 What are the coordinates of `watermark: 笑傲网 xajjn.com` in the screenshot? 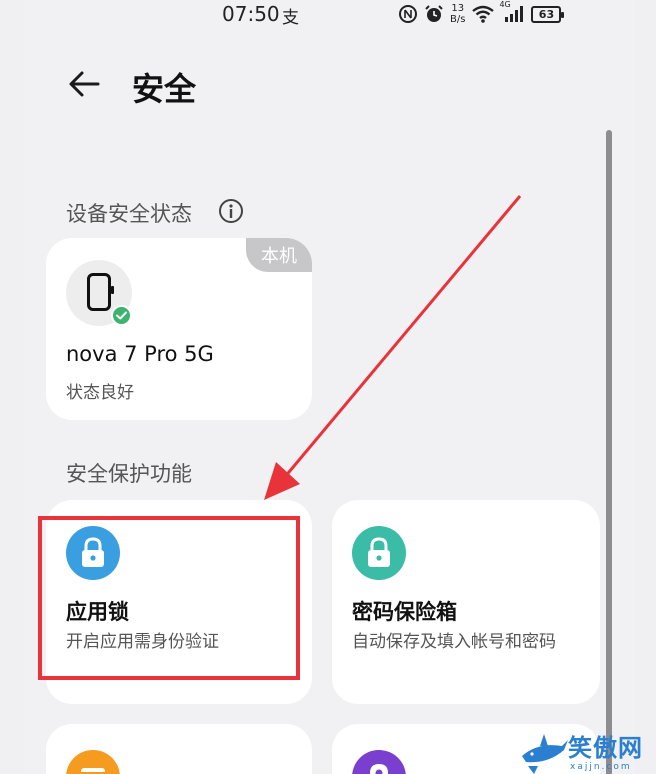 It's located at (587, 750).